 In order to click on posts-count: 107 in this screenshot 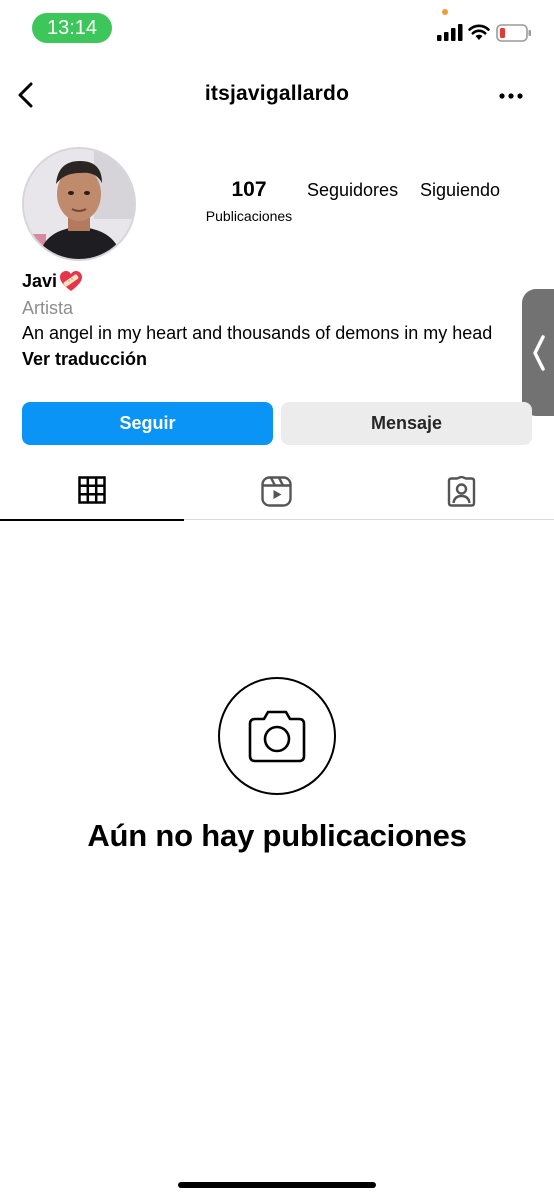, I will do `click(249, 189)`.